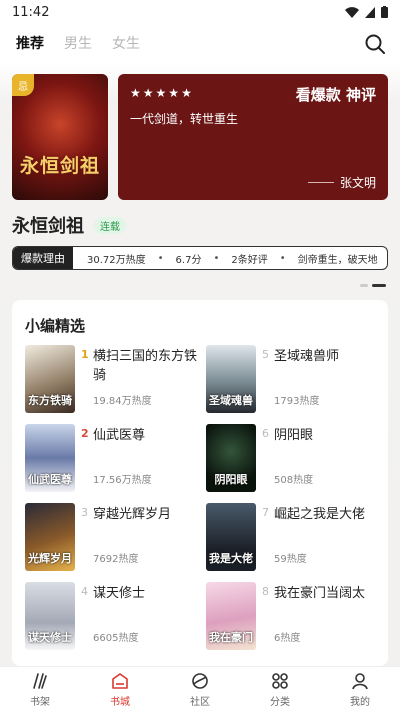 This screenshot has width=400, height=712. What do you see at coordinates (116, 260) in the screenshot?
I see `reason-heat: 30.72万热度` at bounding box center [116, 260].